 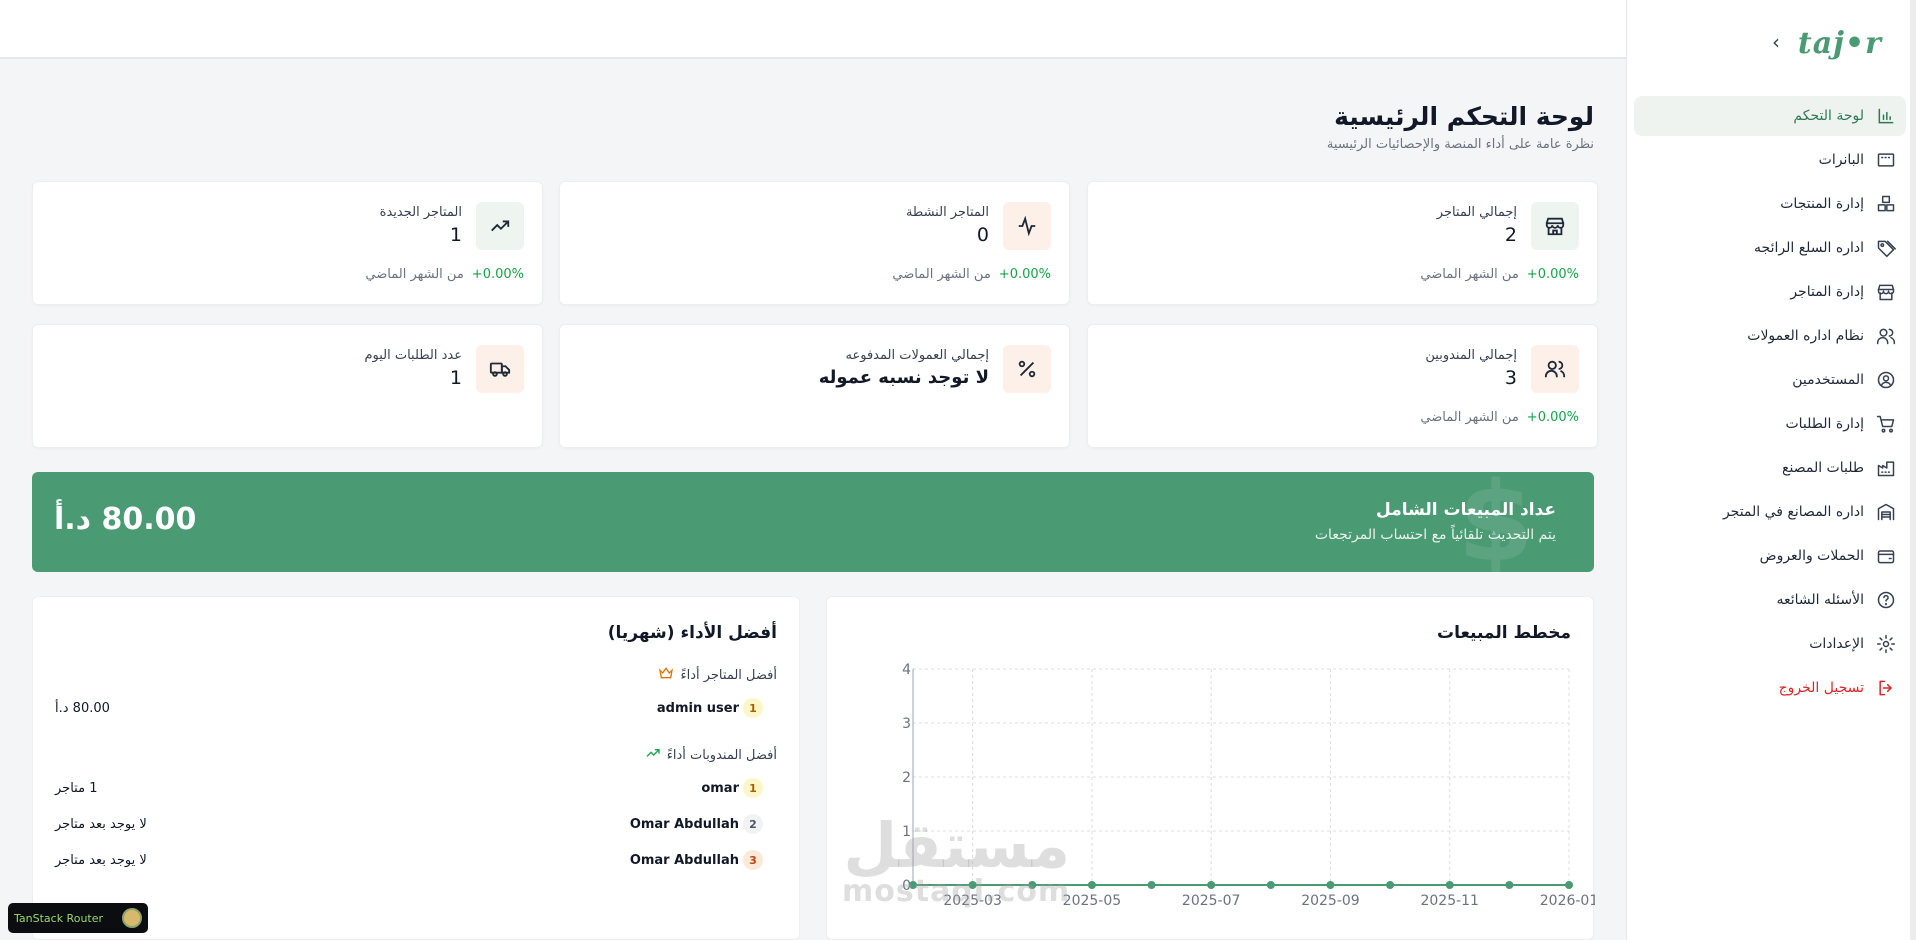 I want to click on activity-icon, so click(x=1027, y=226).